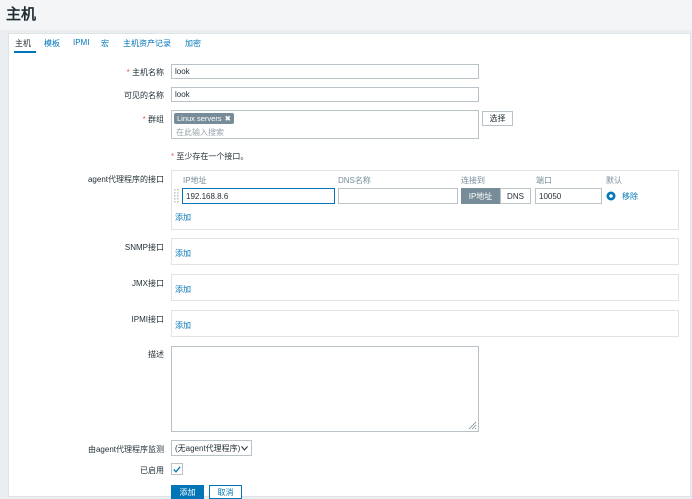  I want to click on page-title: 主机, so click(21, 14).